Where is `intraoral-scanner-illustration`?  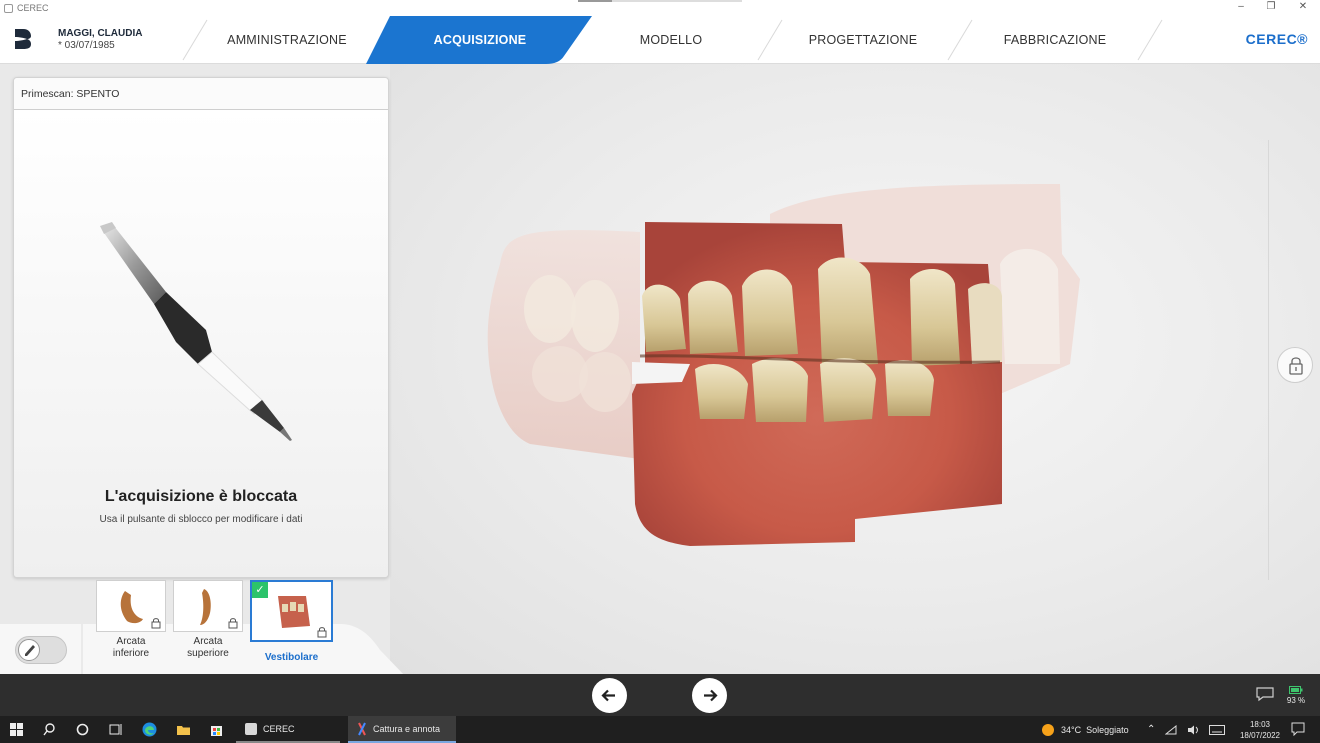 intraoral-scanner-illustration is located at coordinates (196, 331).